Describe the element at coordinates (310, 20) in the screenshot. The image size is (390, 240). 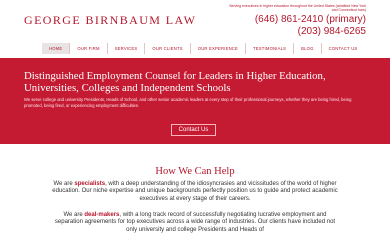
I see `phone-primary-link: (646) 861-2410 (primary)` at that location.